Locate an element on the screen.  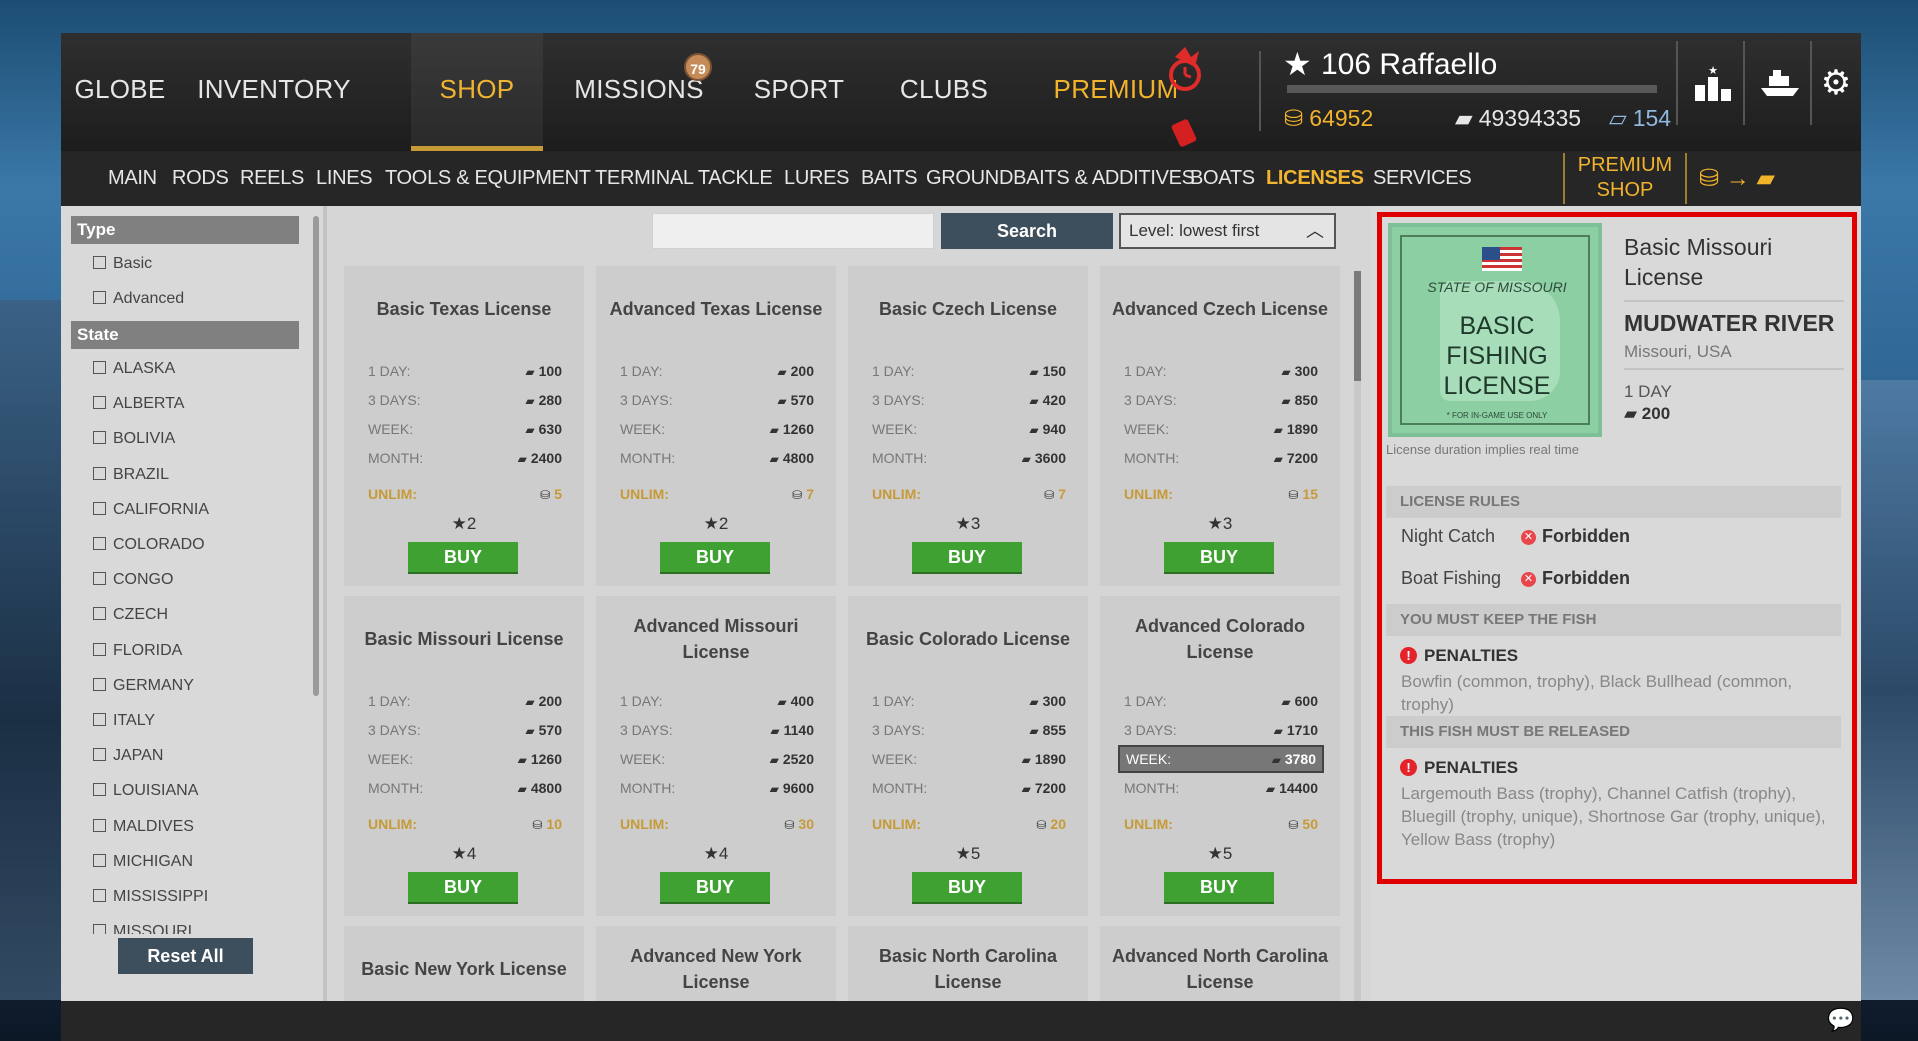
price-row-unlim: UNLIM: ⛁ 15 is located at coordinates (1221, 494).